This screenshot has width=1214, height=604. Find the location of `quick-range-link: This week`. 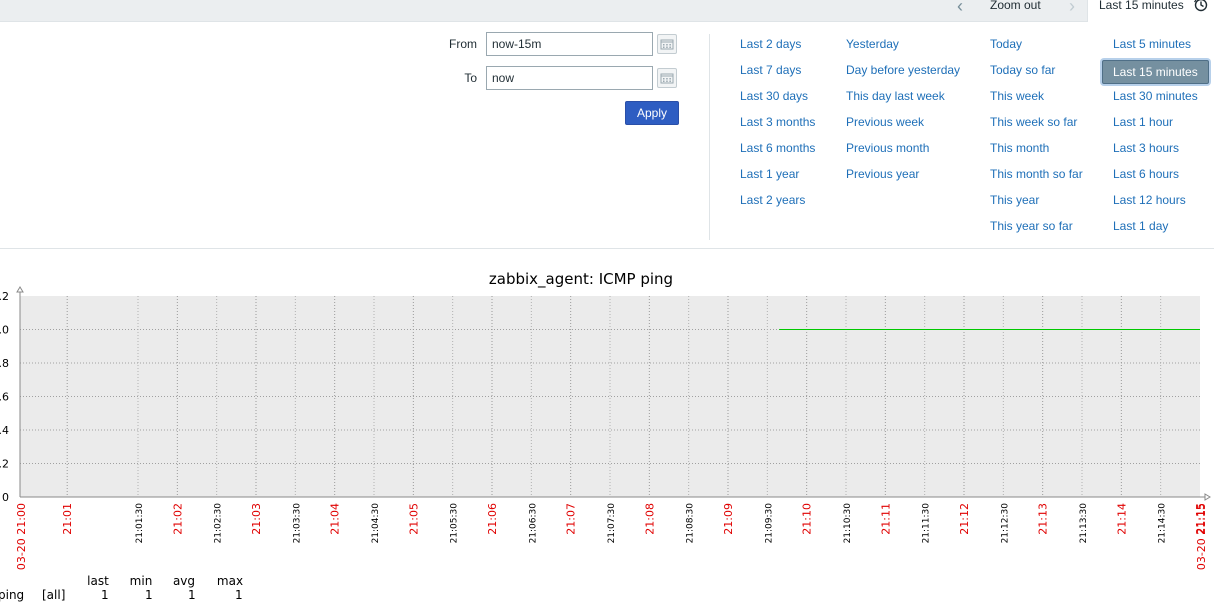

quick-range-link: This week is located at coordinates (1036, 99).